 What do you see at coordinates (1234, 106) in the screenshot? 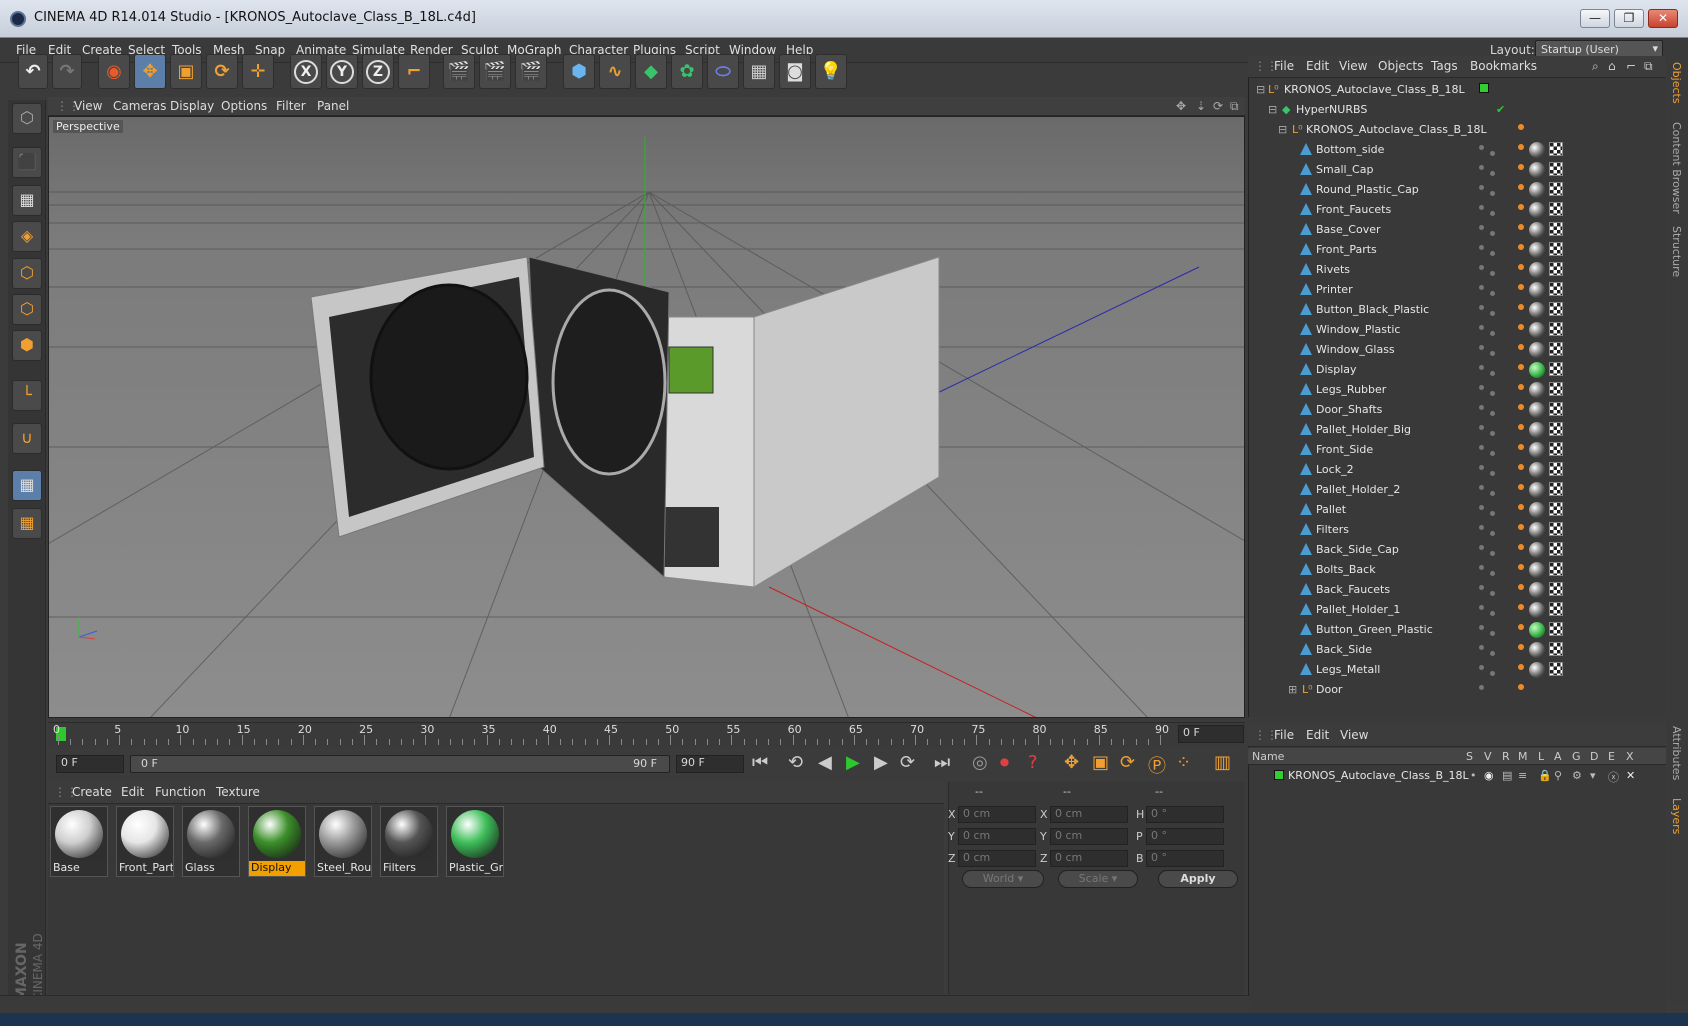
I see `viewport-maximize-icon: ⧉` at bounding box center [1234, 106].